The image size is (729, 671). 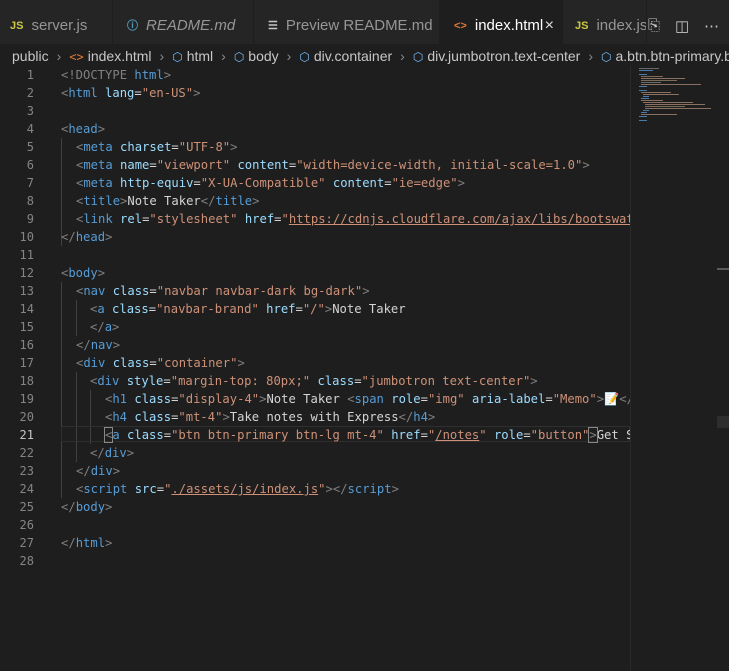 What do you see at coordinates (672, 56) in the screenshot?
I see `breadcrumb-item-a-btn: a.btn.btn-primary.b` at bounding box center [672, 56].